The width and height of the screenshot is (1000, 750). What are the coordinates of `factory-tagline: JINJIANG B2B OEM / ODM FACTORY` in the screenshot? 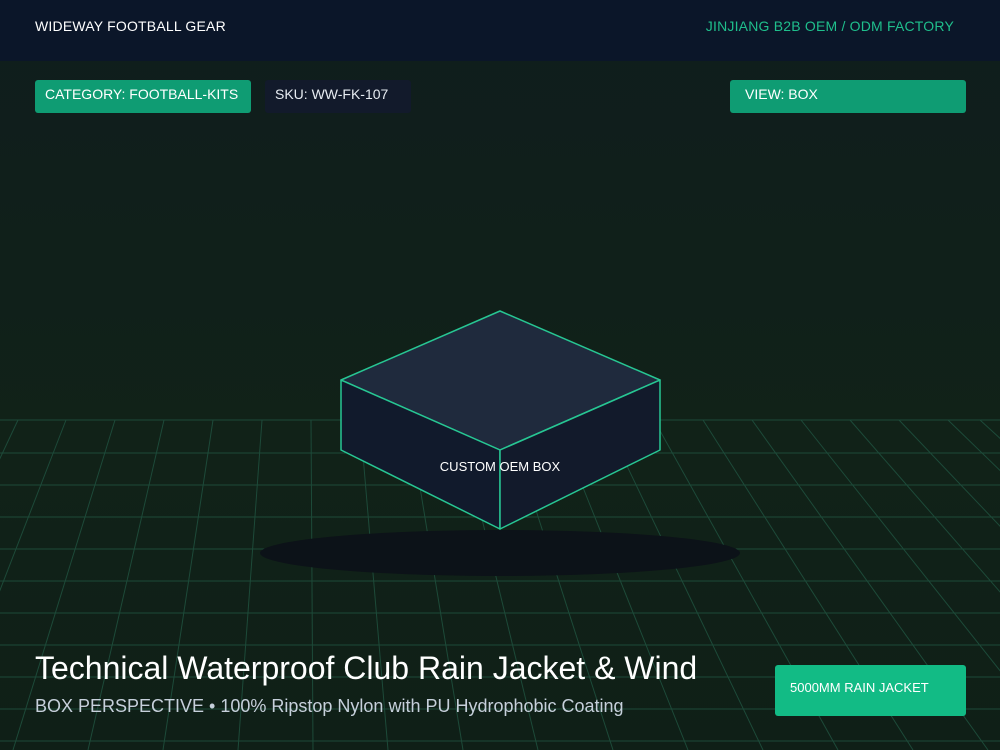 It's located at (829, 26).